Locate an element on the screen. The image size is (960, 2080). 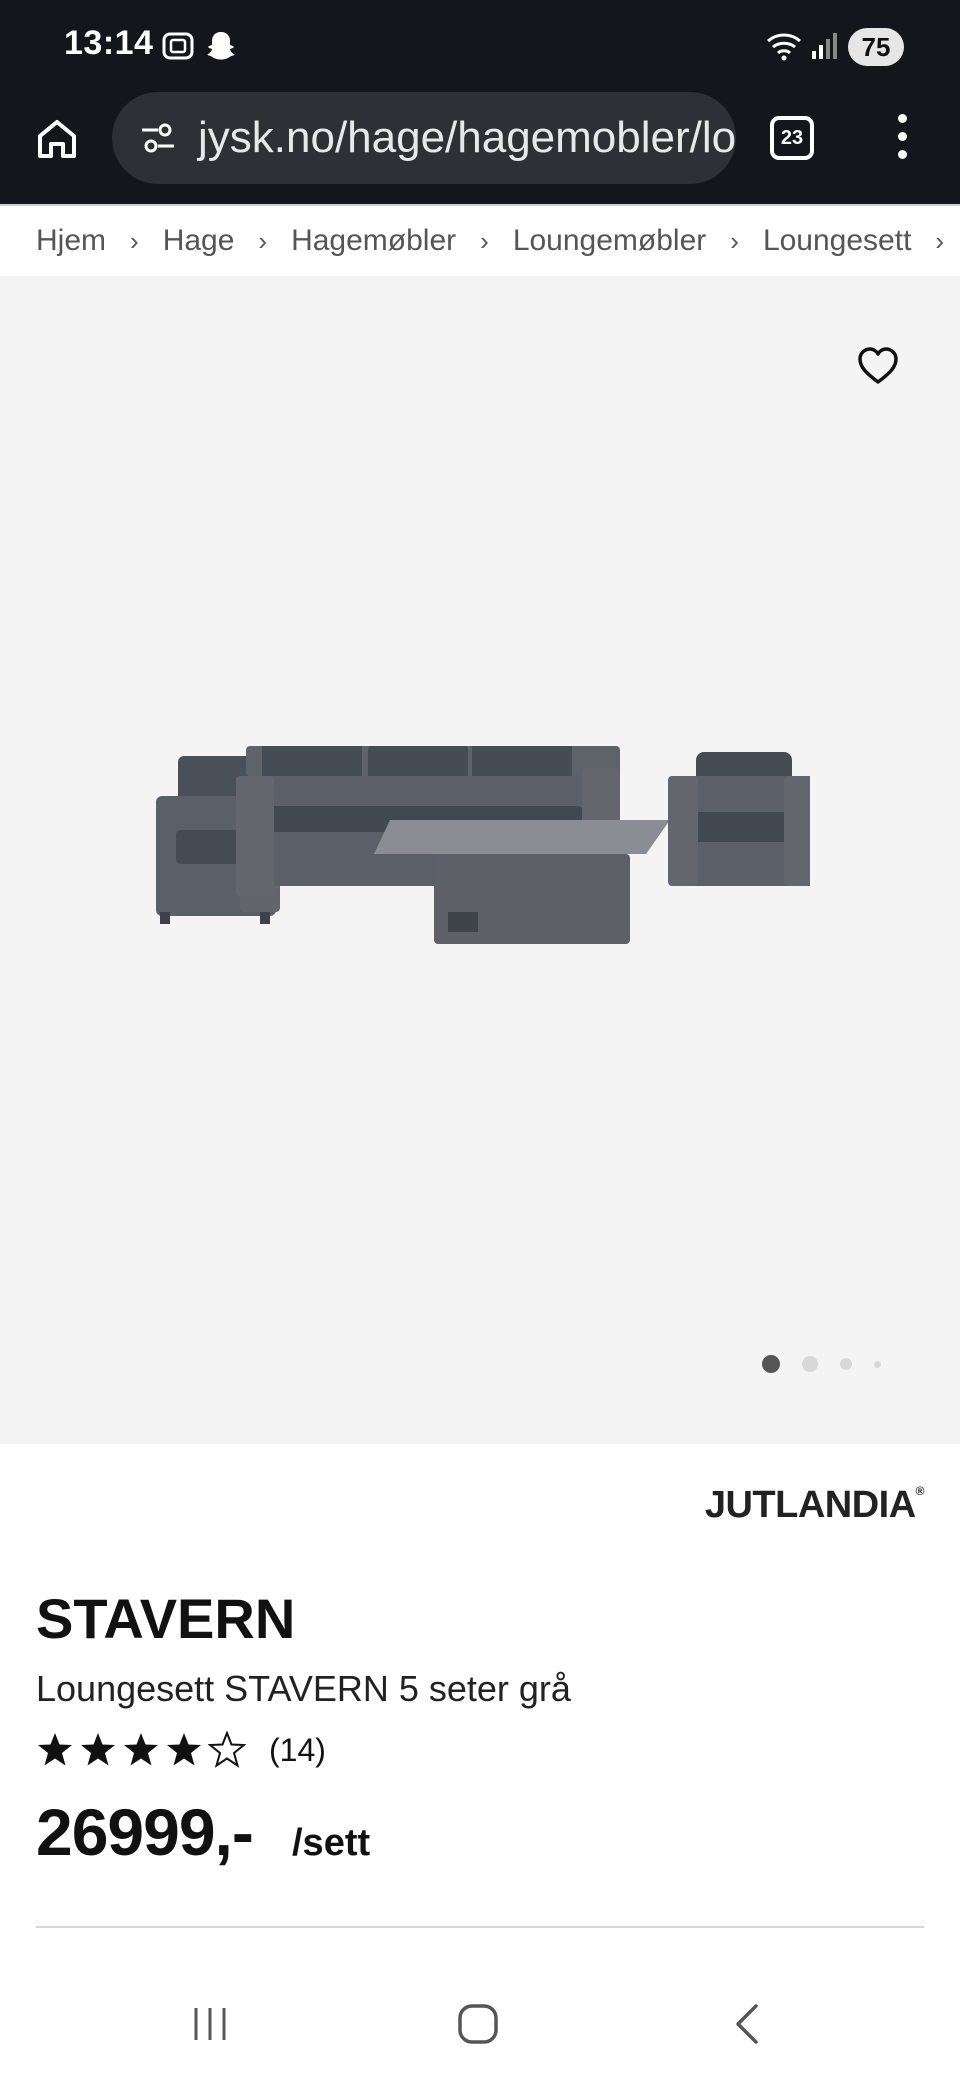
wifi-icon is located at coordinates (784, 46).